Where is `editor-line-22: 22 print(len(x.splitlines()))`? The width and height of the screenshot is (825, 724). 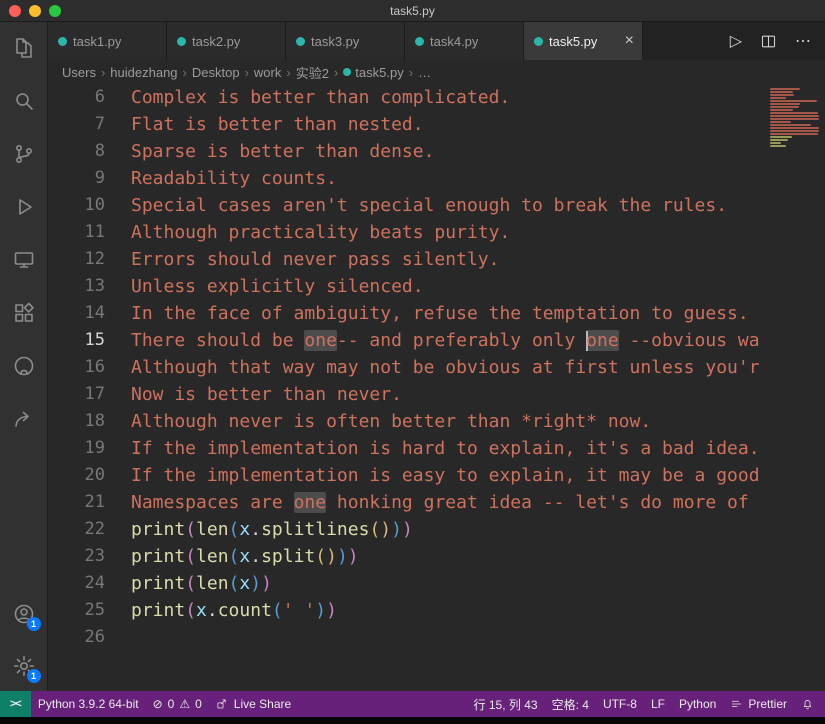 editor-line-22: 22 print(len(x.splitlines())) is located at coordinates (436, 529).